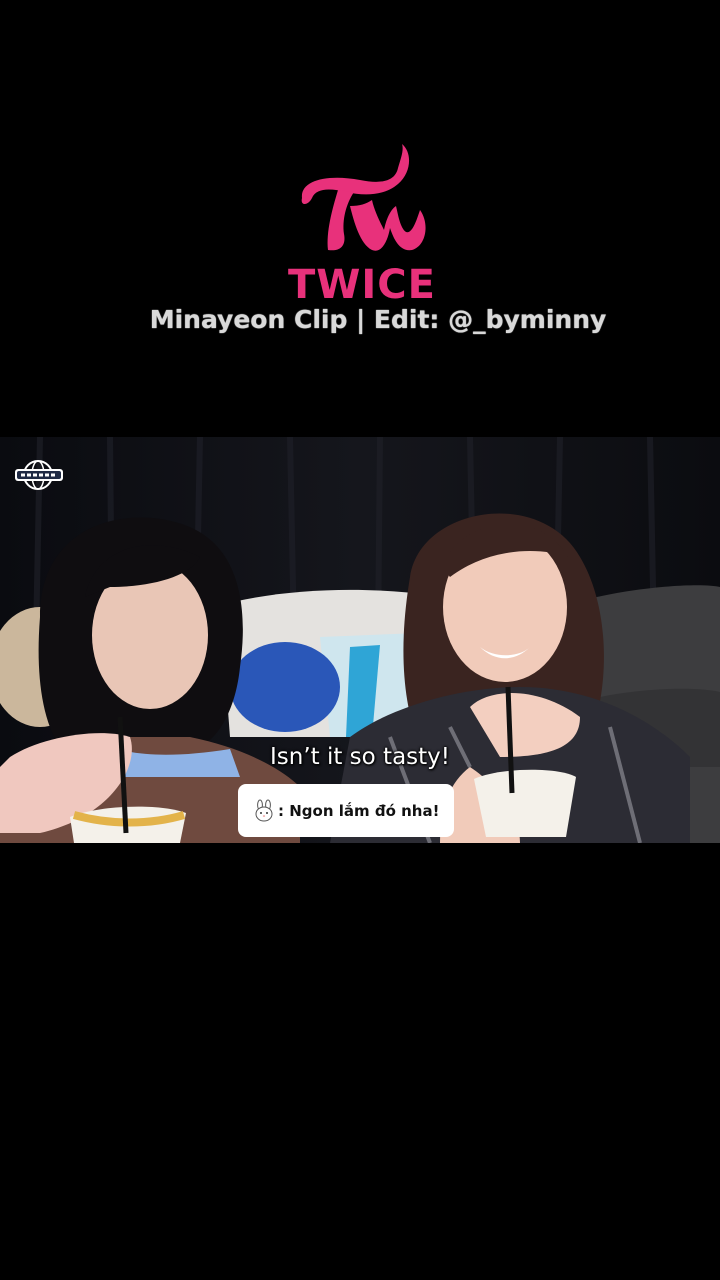 This screenshot has height=1280, width=720. I want to click on twice-logo, so click(360, 205).